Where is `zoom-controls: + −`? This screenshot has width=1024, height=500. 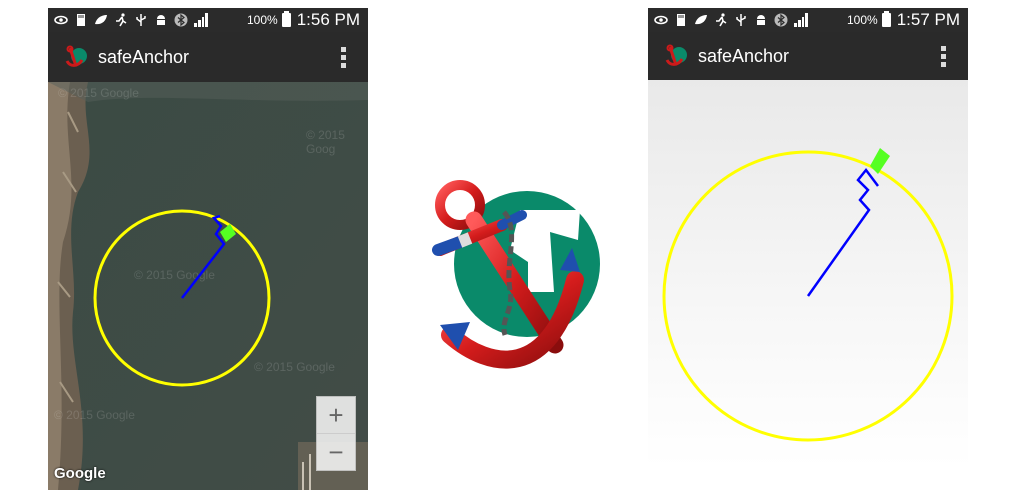 zoom-controls: + − is located at coordinates (336, 433).